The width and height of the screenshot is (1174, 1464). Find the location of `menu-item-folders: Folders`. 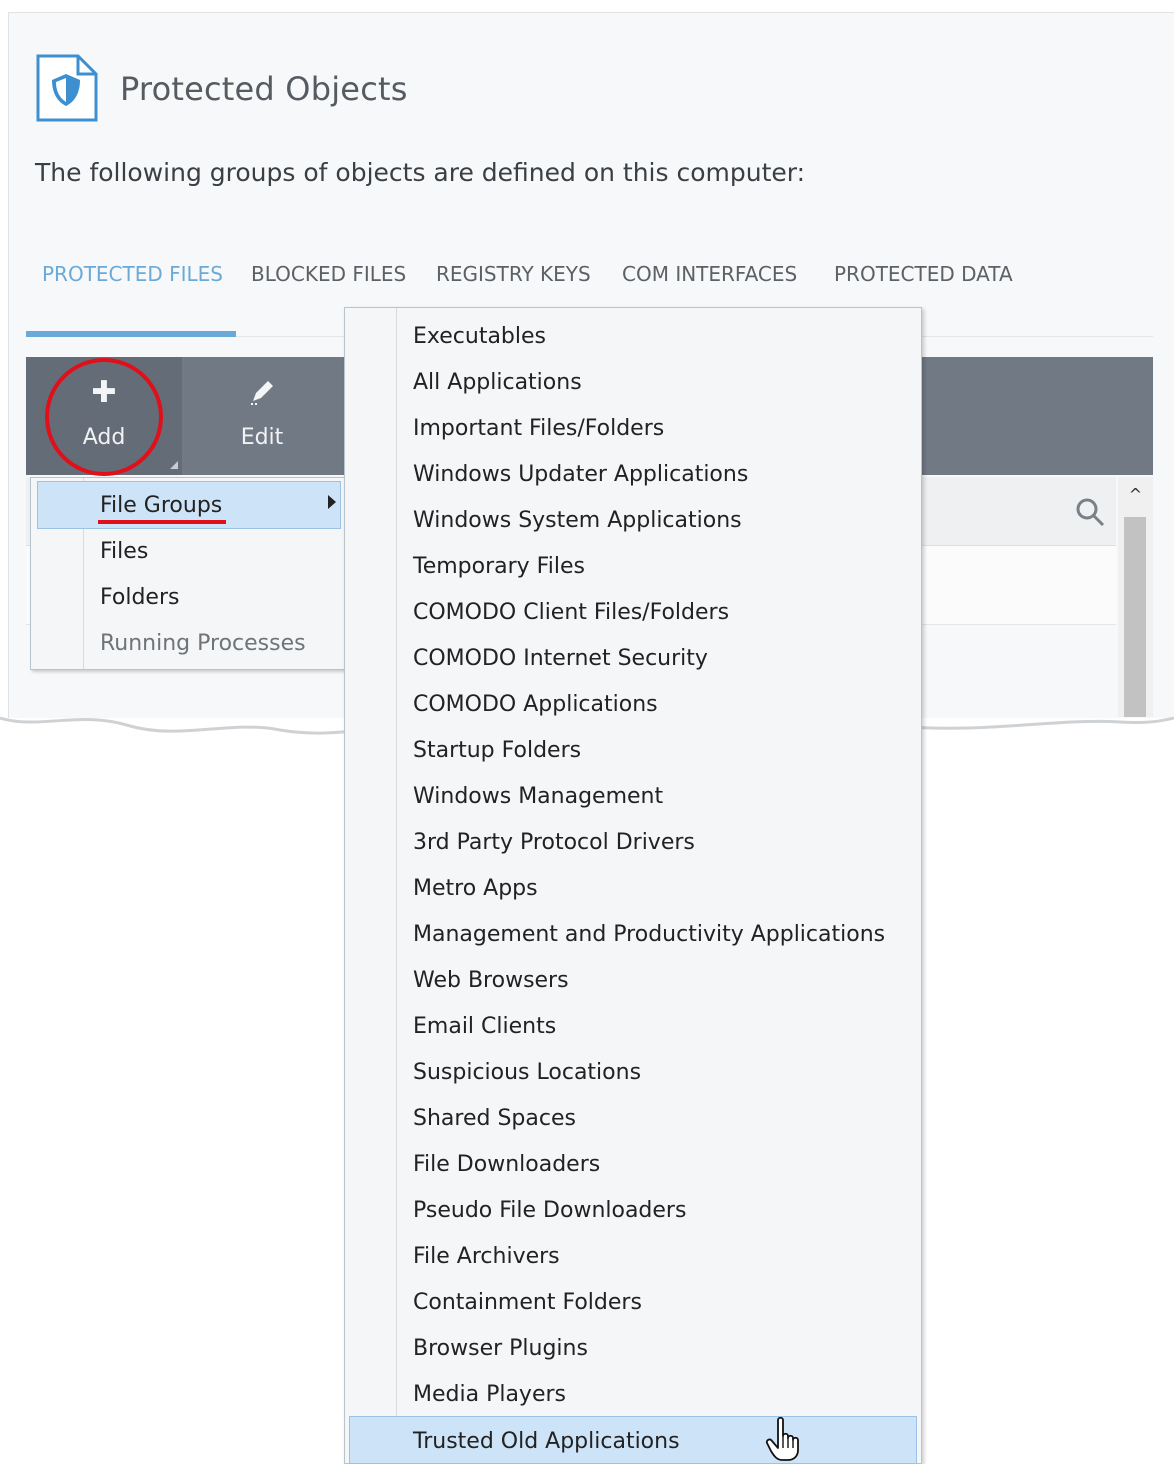

menu-item-folders: Folders is located at coordinates (189, 597).